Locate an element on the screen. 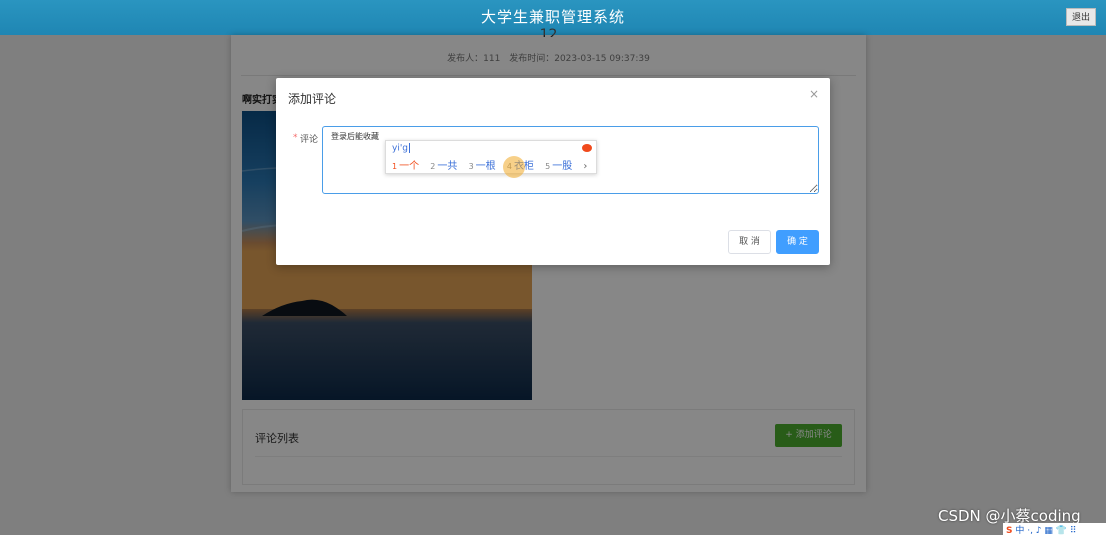 Image resolution: width=1106 pixels, height=535 pixels. sogou-icon: S is located at coordinates (1009, 530).